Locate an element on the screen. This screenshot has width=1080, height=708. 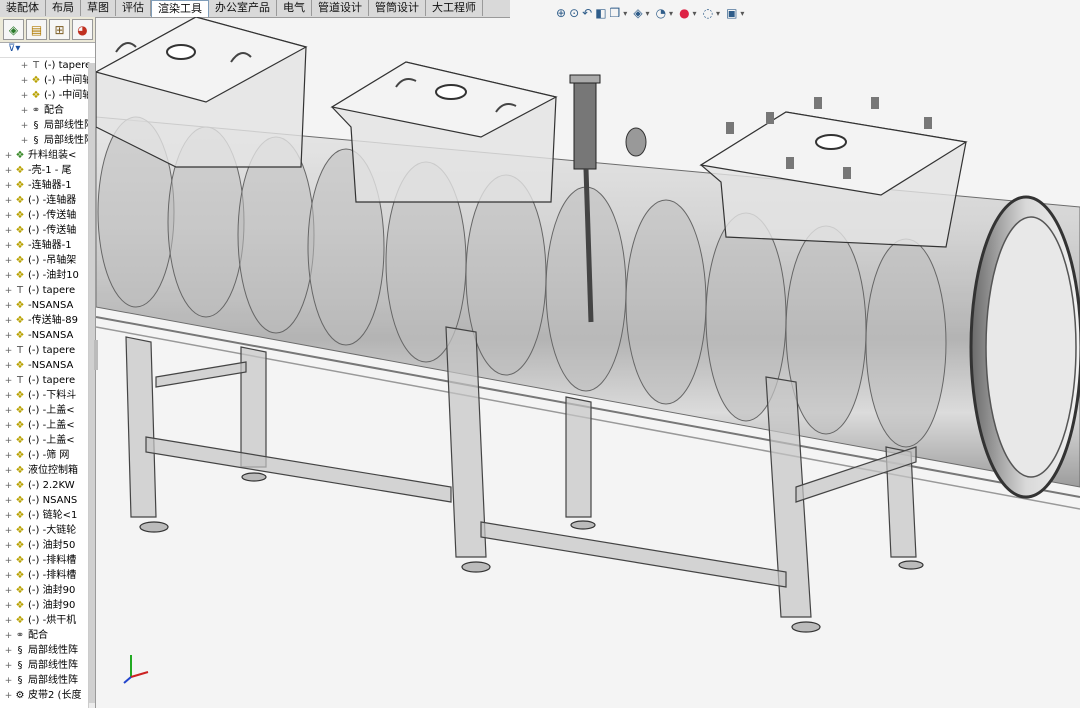
tree-item: + ❖ (-) -下料斗 is located at coordinates (47, 395).